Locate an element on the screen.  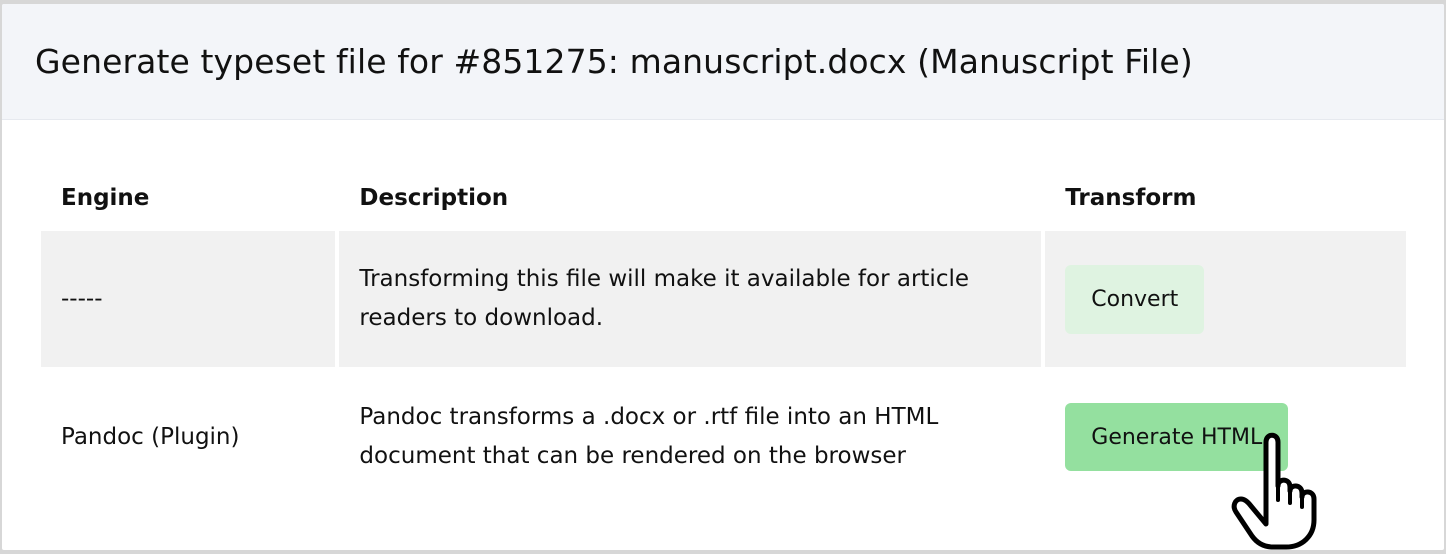
transform-cell: Generate HTML is located at coordinates (1225, 437).